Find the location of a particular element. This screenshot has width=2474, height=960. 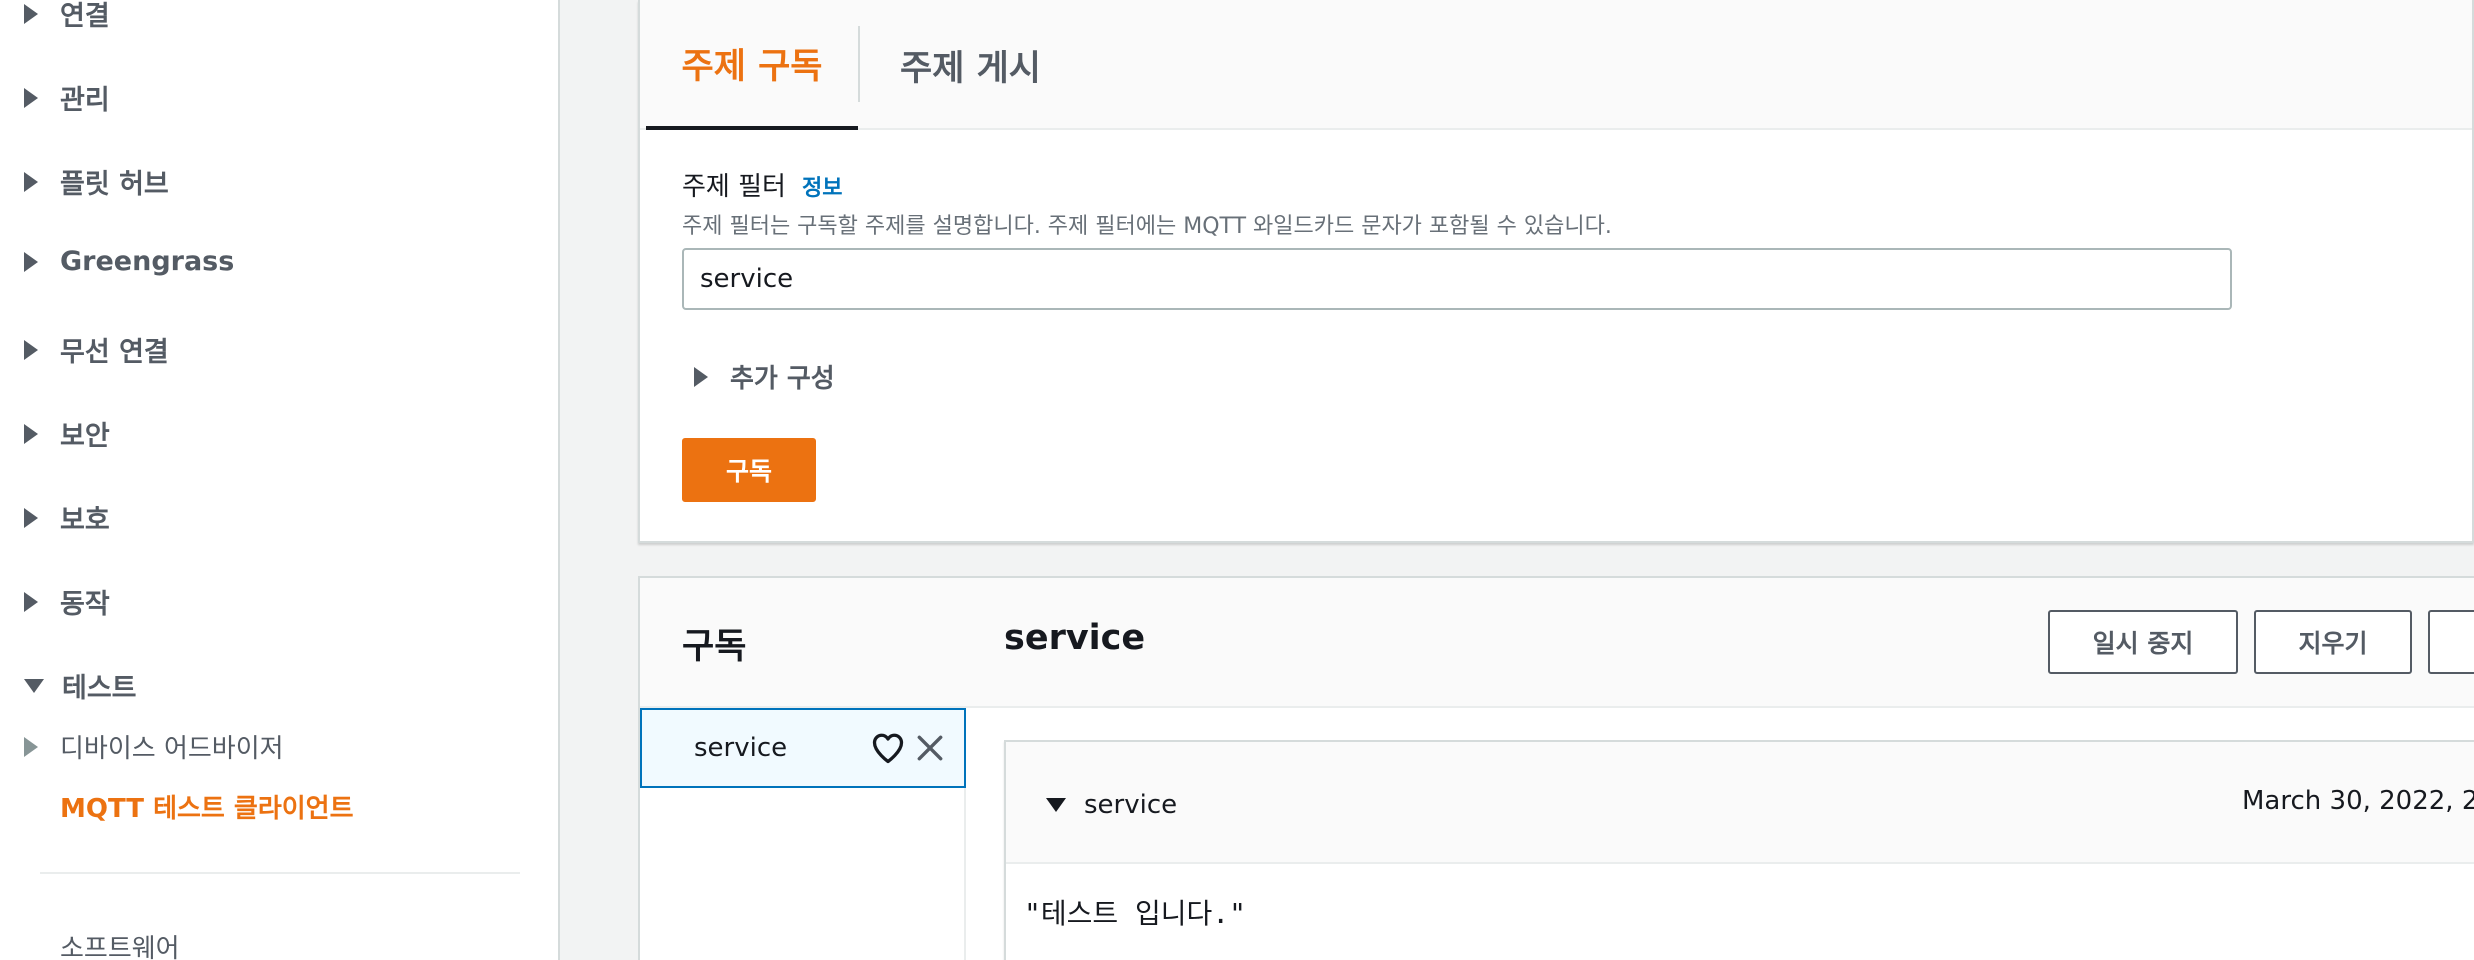

sidebar-subitem-label: 디바이스 어드바이저 is located at coordinates (172, 749).